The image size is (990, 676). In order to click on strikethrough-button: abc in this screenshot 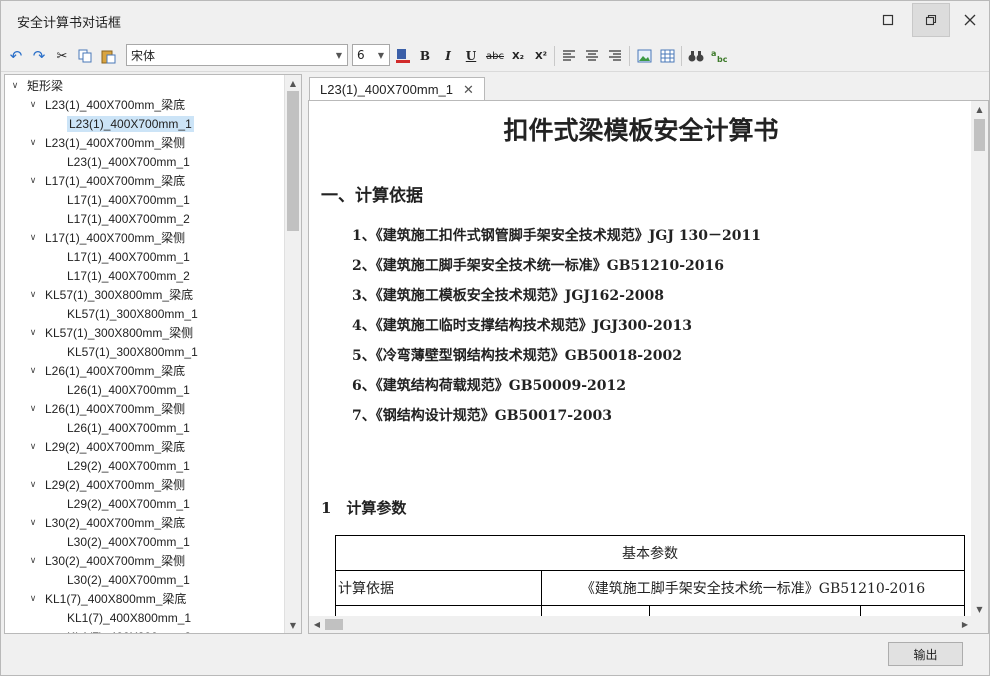, I will do `click(495, 56)`.